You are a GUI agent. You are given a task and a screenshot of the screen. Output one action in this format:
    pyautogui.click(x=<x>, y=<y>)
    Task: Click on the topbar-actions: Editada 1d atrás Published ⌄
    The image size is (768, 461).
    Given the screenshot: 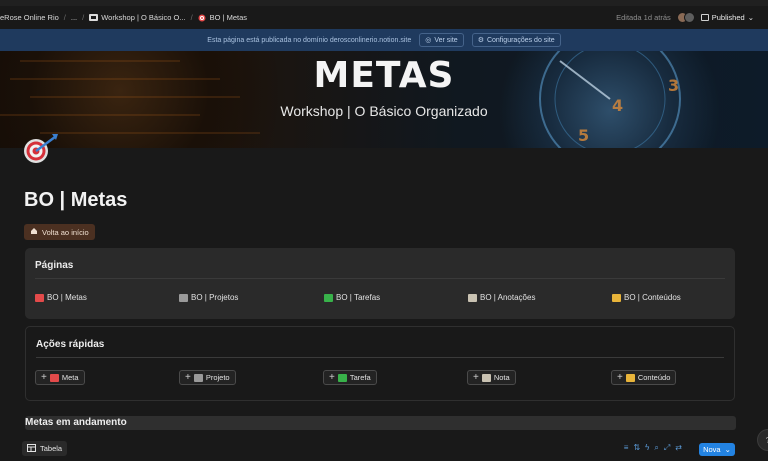 What is the action you would take?
    pyautogui.click(x=685, y=17)
    